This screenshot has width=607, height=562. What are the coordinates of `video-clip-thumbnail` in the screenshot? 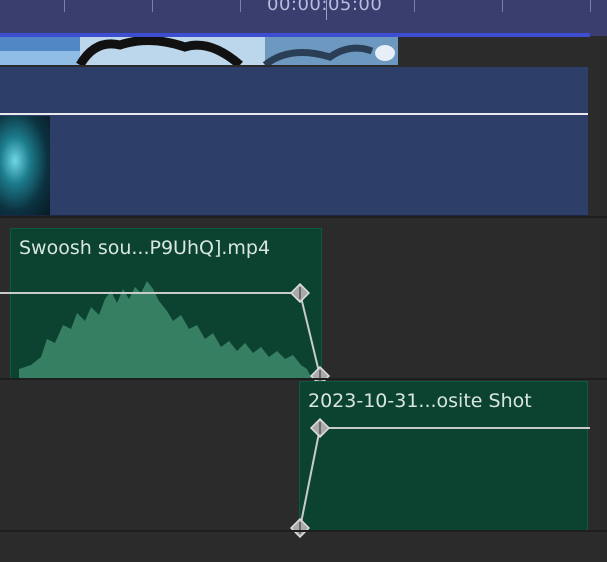 It's located at (25, 165).